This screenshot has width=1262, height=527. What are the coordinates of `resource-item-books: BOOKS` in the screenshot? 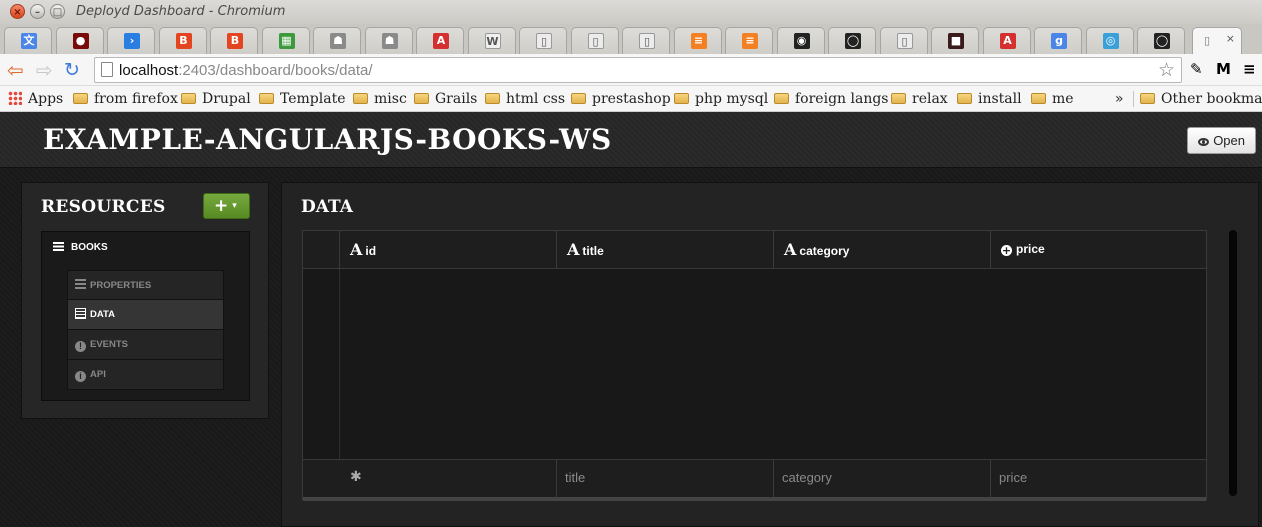 It's located at (80, 247).